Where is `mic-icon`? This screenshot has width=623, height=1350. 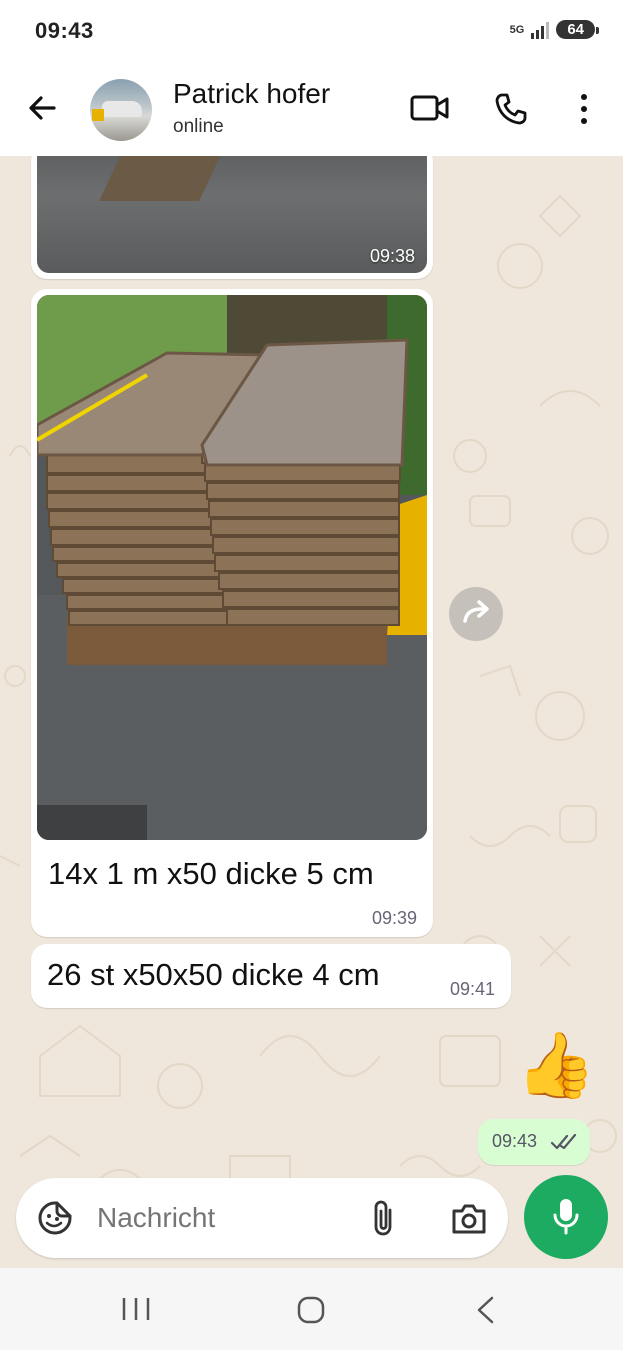 mic-icon is located at coordinates (566, 1217).